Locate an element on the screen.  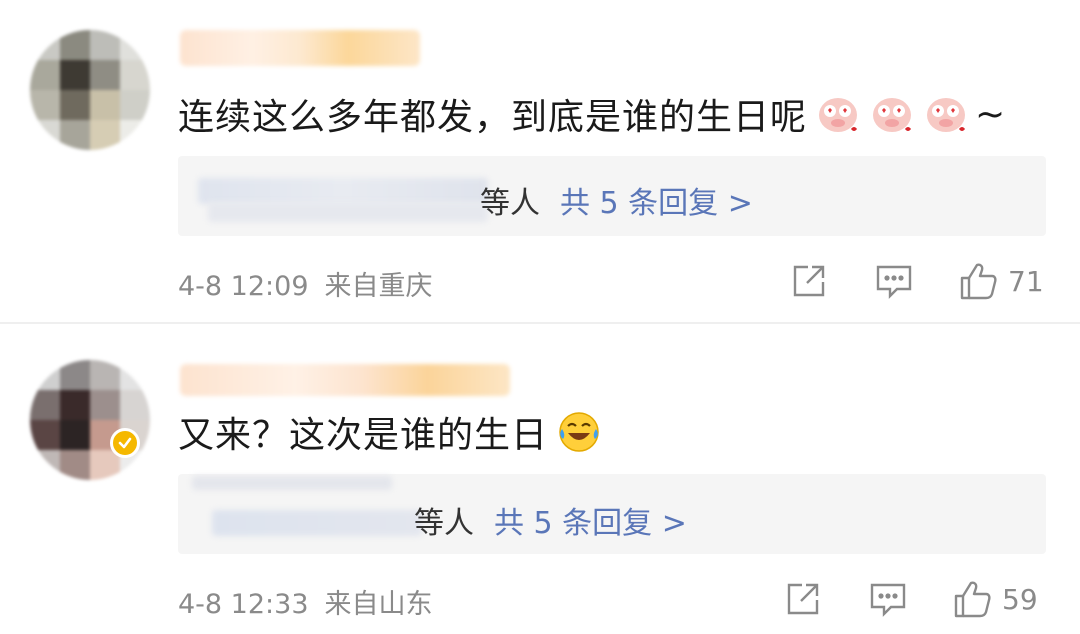
like-button: 59 is located at coordinates (995, 599).